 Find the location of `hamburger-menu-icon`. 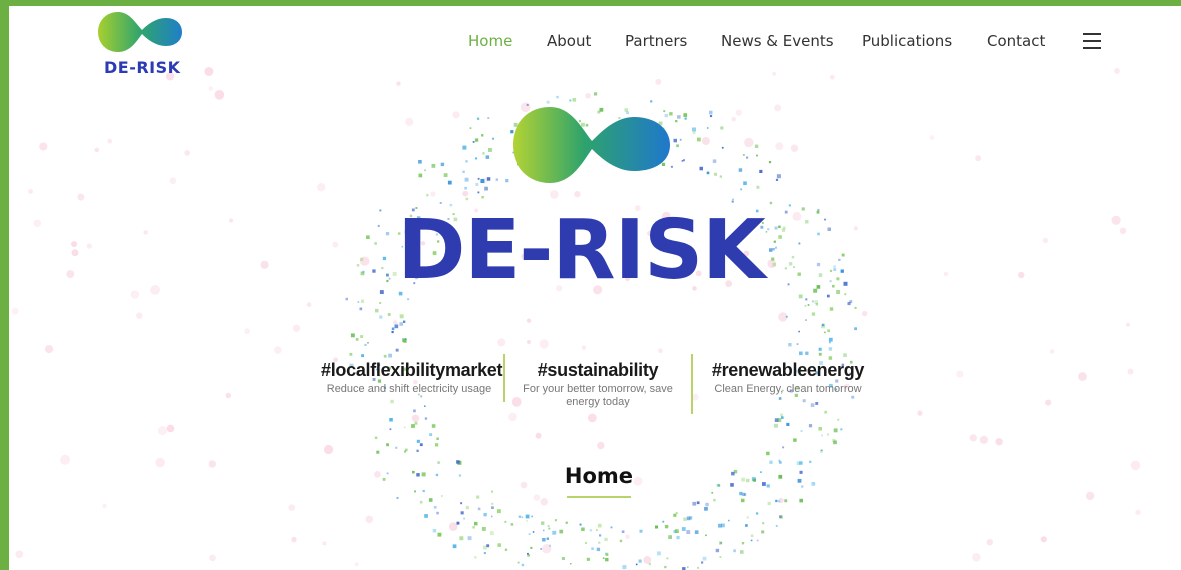

hamburger-menu-icon is located at coordinates (1092, 41).